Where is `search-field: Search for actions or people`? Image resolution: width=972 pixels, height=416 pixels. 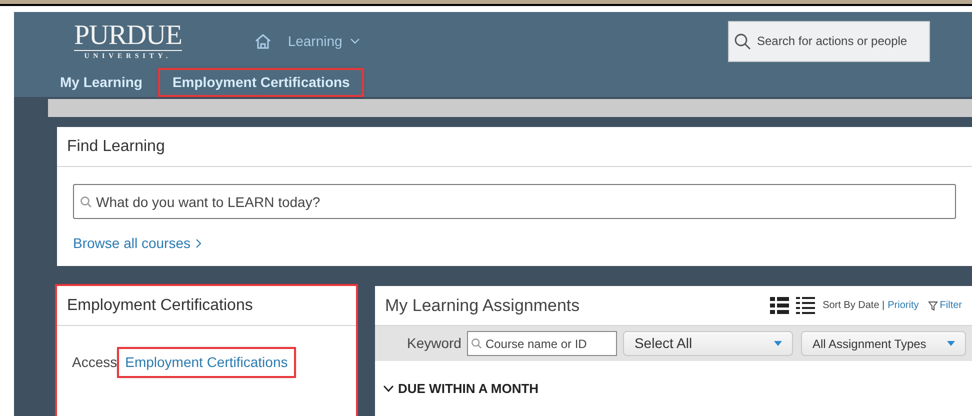 search-field: Search for actions or people is located at coordinates (829, 41).